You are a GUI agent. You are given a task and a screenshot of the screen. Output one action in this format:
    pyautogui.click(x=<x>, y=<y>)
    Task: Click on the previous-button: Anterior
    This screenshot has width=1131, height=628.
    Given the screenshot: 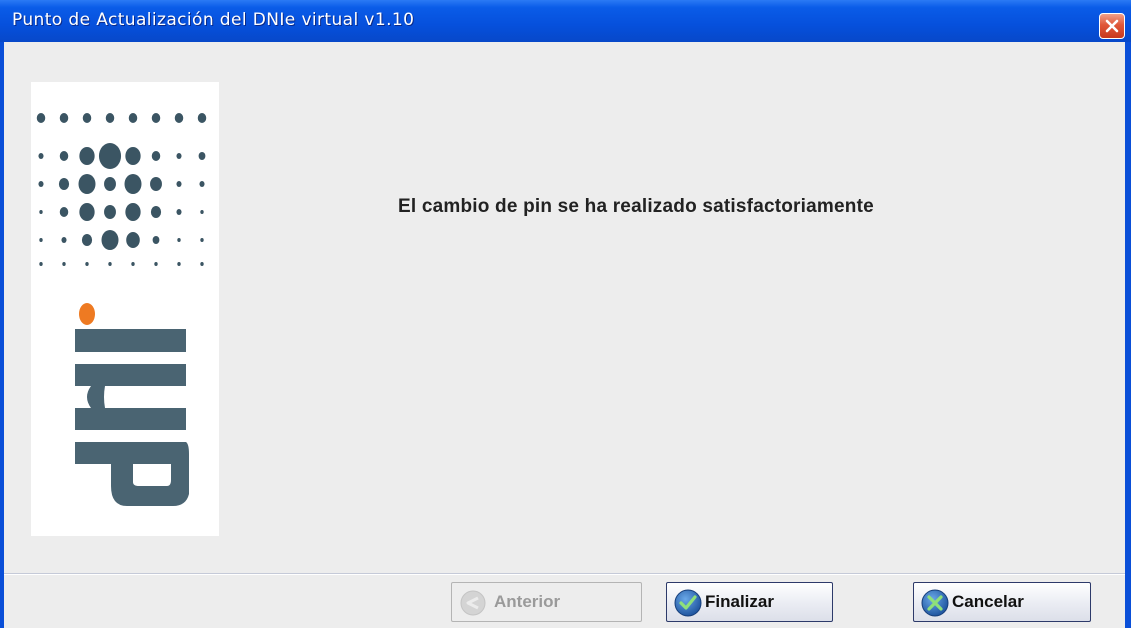 What is the action you would take?
    pyautogui.click(x=546, y=602)
    